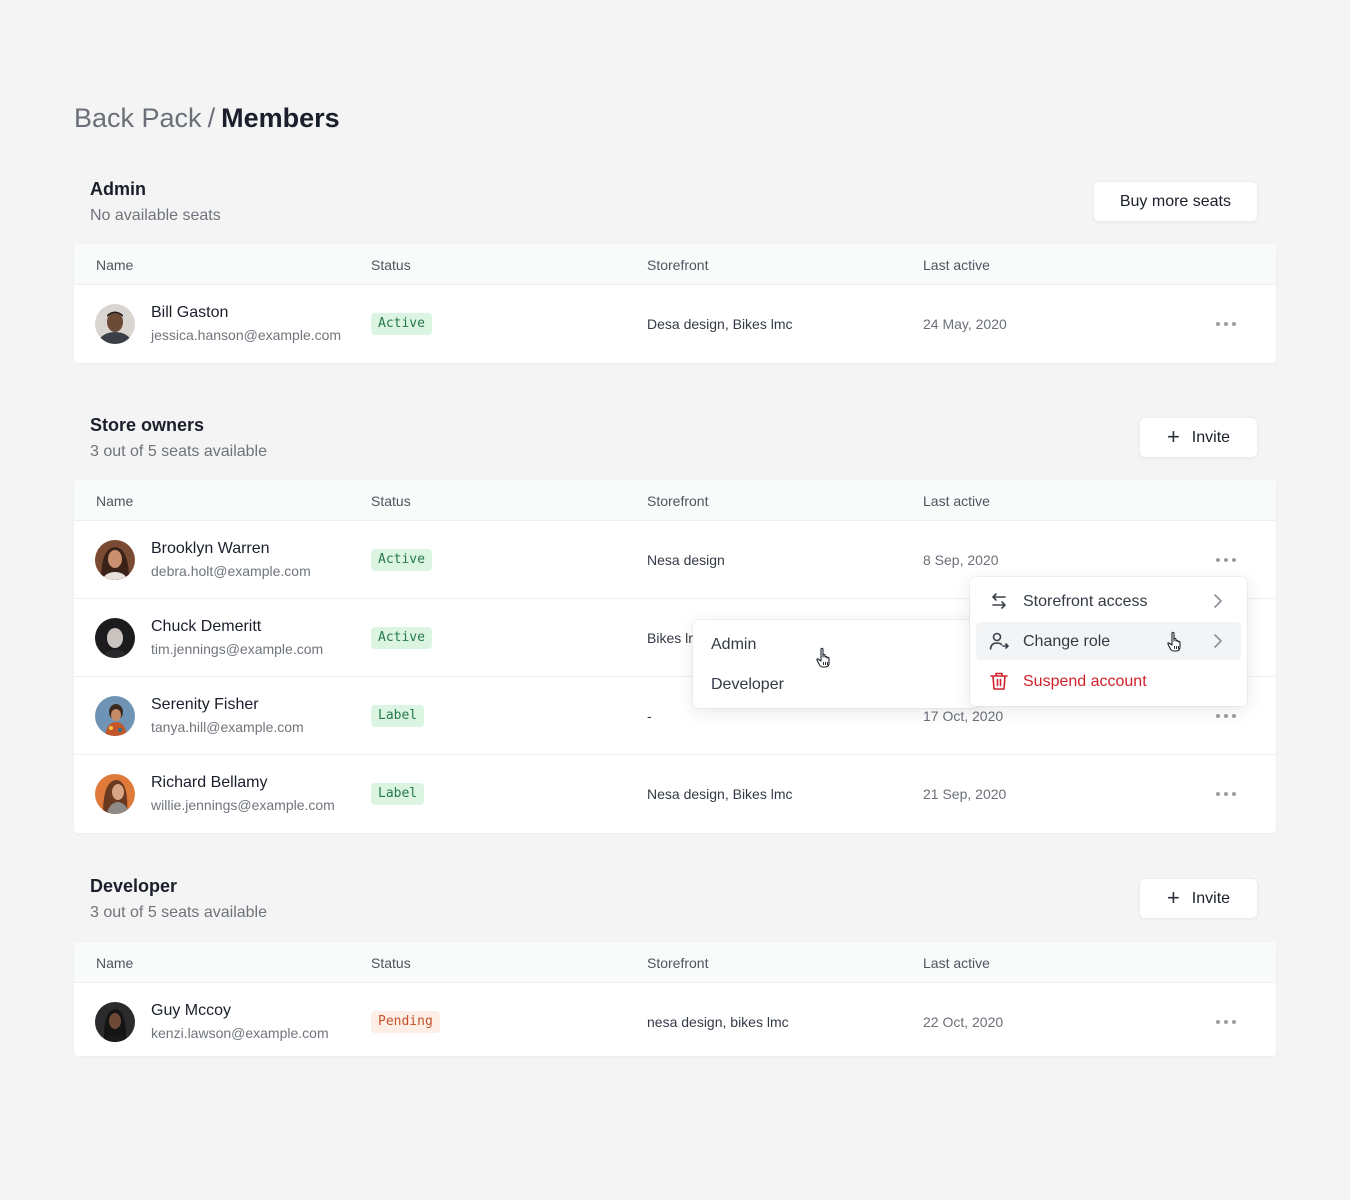 This screenshot has height=1200, width=1350. I want to click on storefront-access-item: Storefront access, so click(1108, 601).